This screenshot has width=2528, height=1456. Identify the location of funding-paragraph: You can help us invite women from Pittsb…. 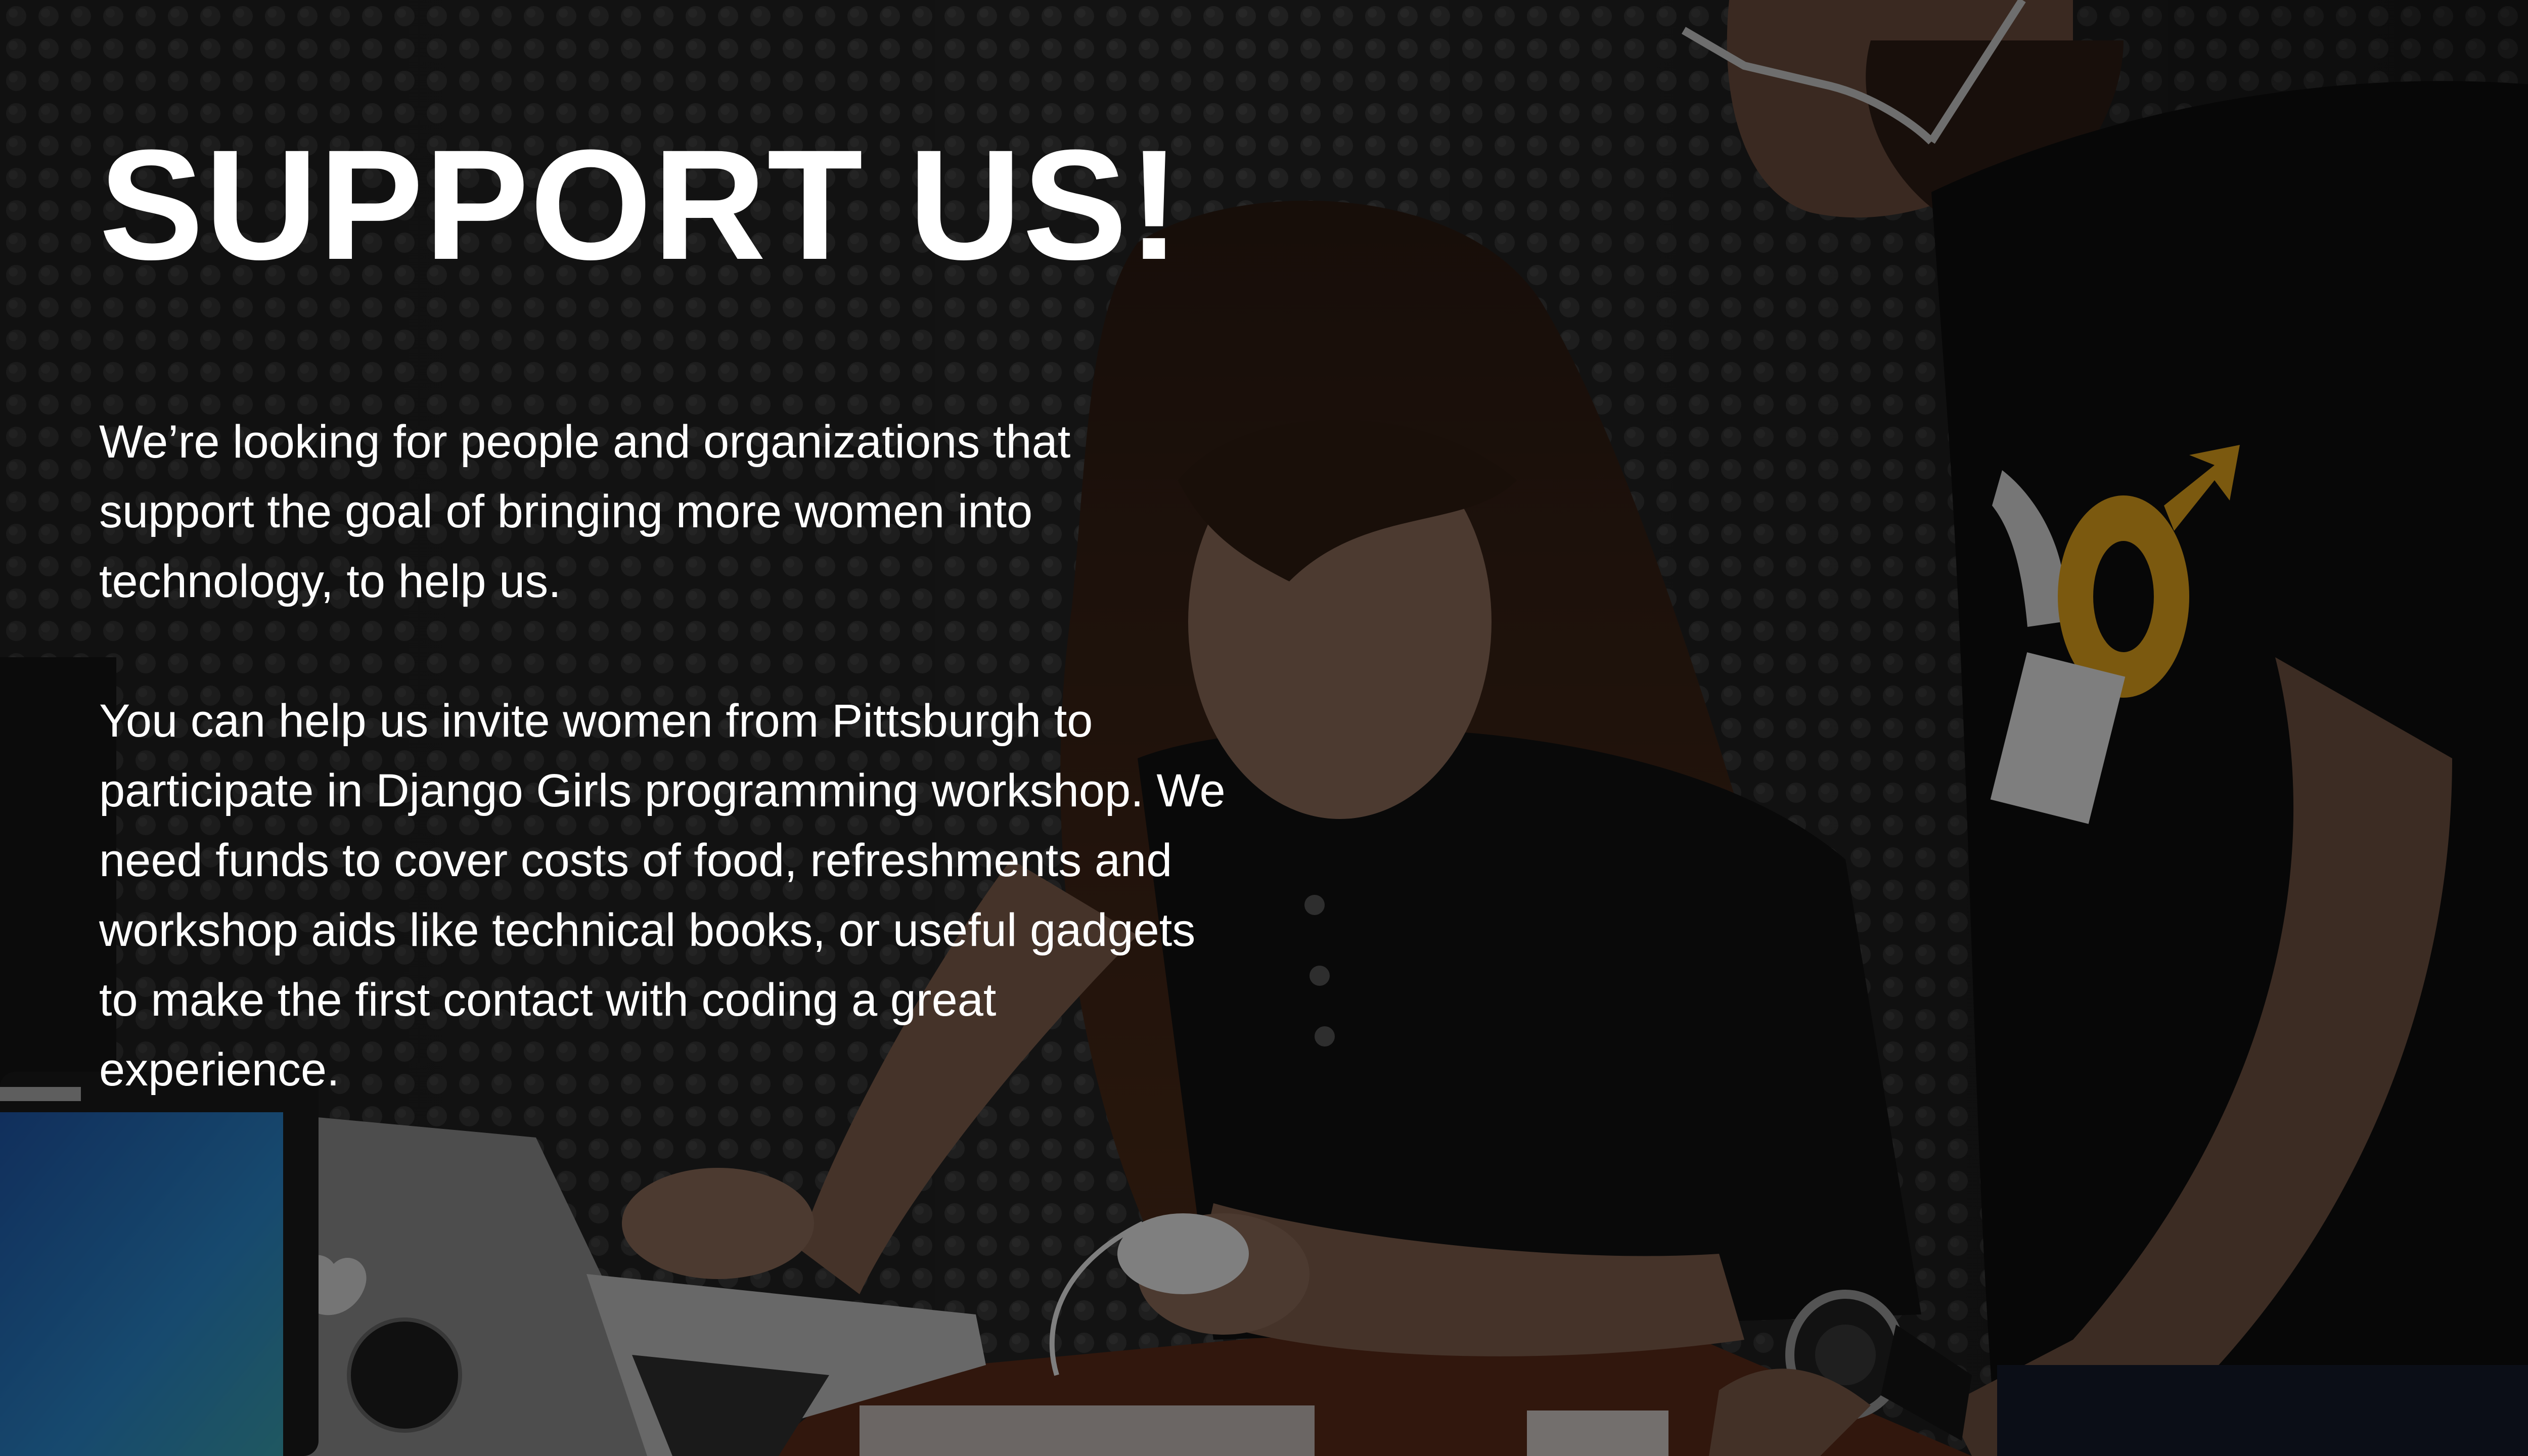
(663, 895).